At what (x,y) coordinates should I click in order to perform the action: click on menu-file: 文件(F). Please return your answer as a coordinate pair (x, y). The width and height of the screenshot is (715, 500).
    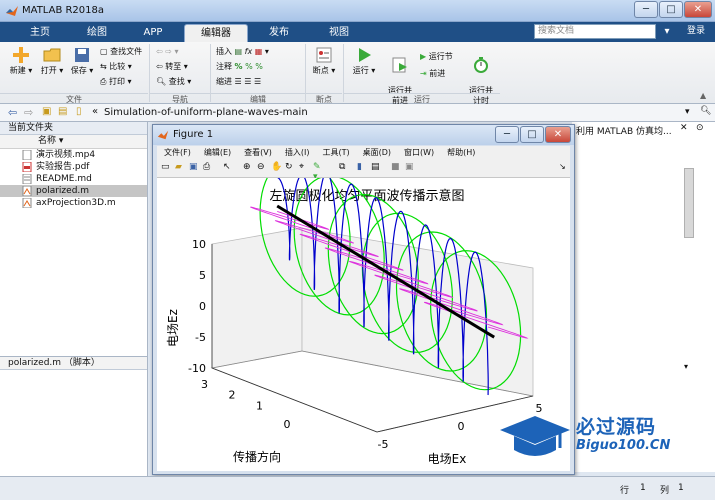
    Looking at the image, I should click on (177, 152).